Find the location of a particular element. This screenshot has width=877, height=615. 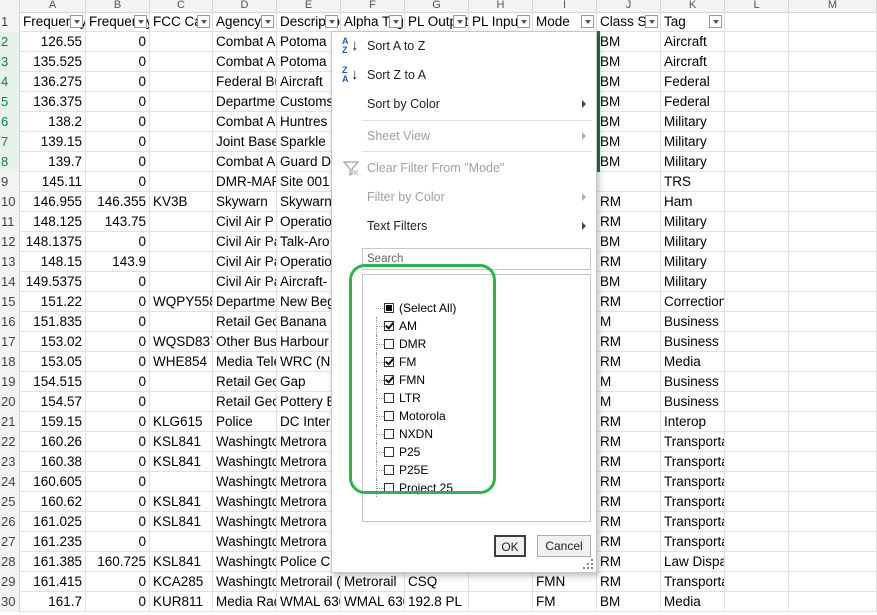

cell-a: 139.7 is located at coordinates (53, 161).